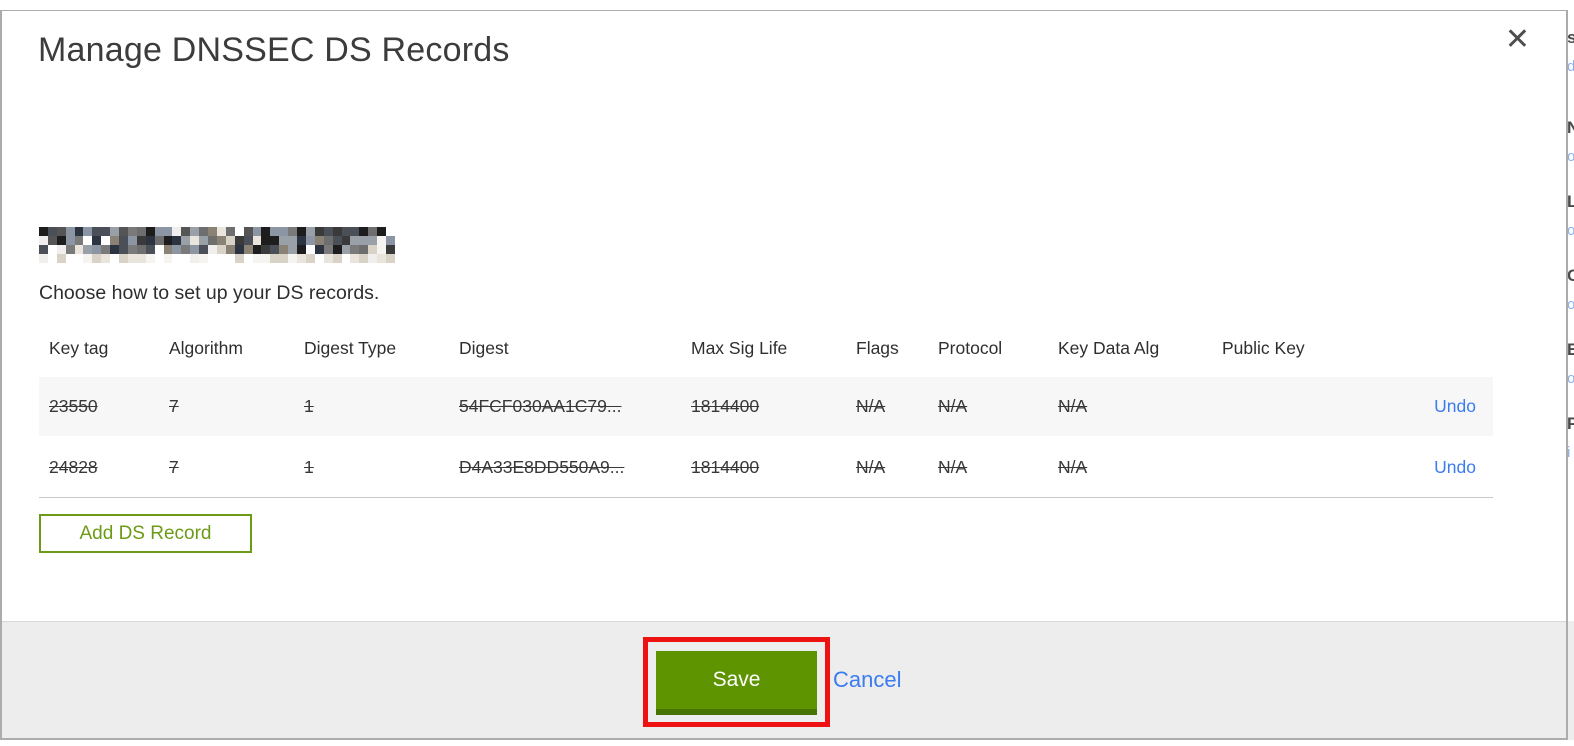 Image resolution: width=1574 pixels, height=746 pixels. I want to click on background-text-fragment: i, so click(1569, 452).